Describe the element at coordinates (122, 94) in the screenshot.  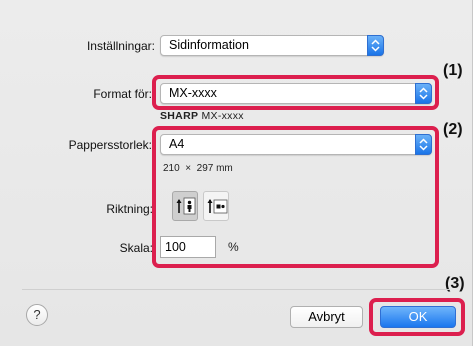
I see `format-for-label: Format för:` at that location.